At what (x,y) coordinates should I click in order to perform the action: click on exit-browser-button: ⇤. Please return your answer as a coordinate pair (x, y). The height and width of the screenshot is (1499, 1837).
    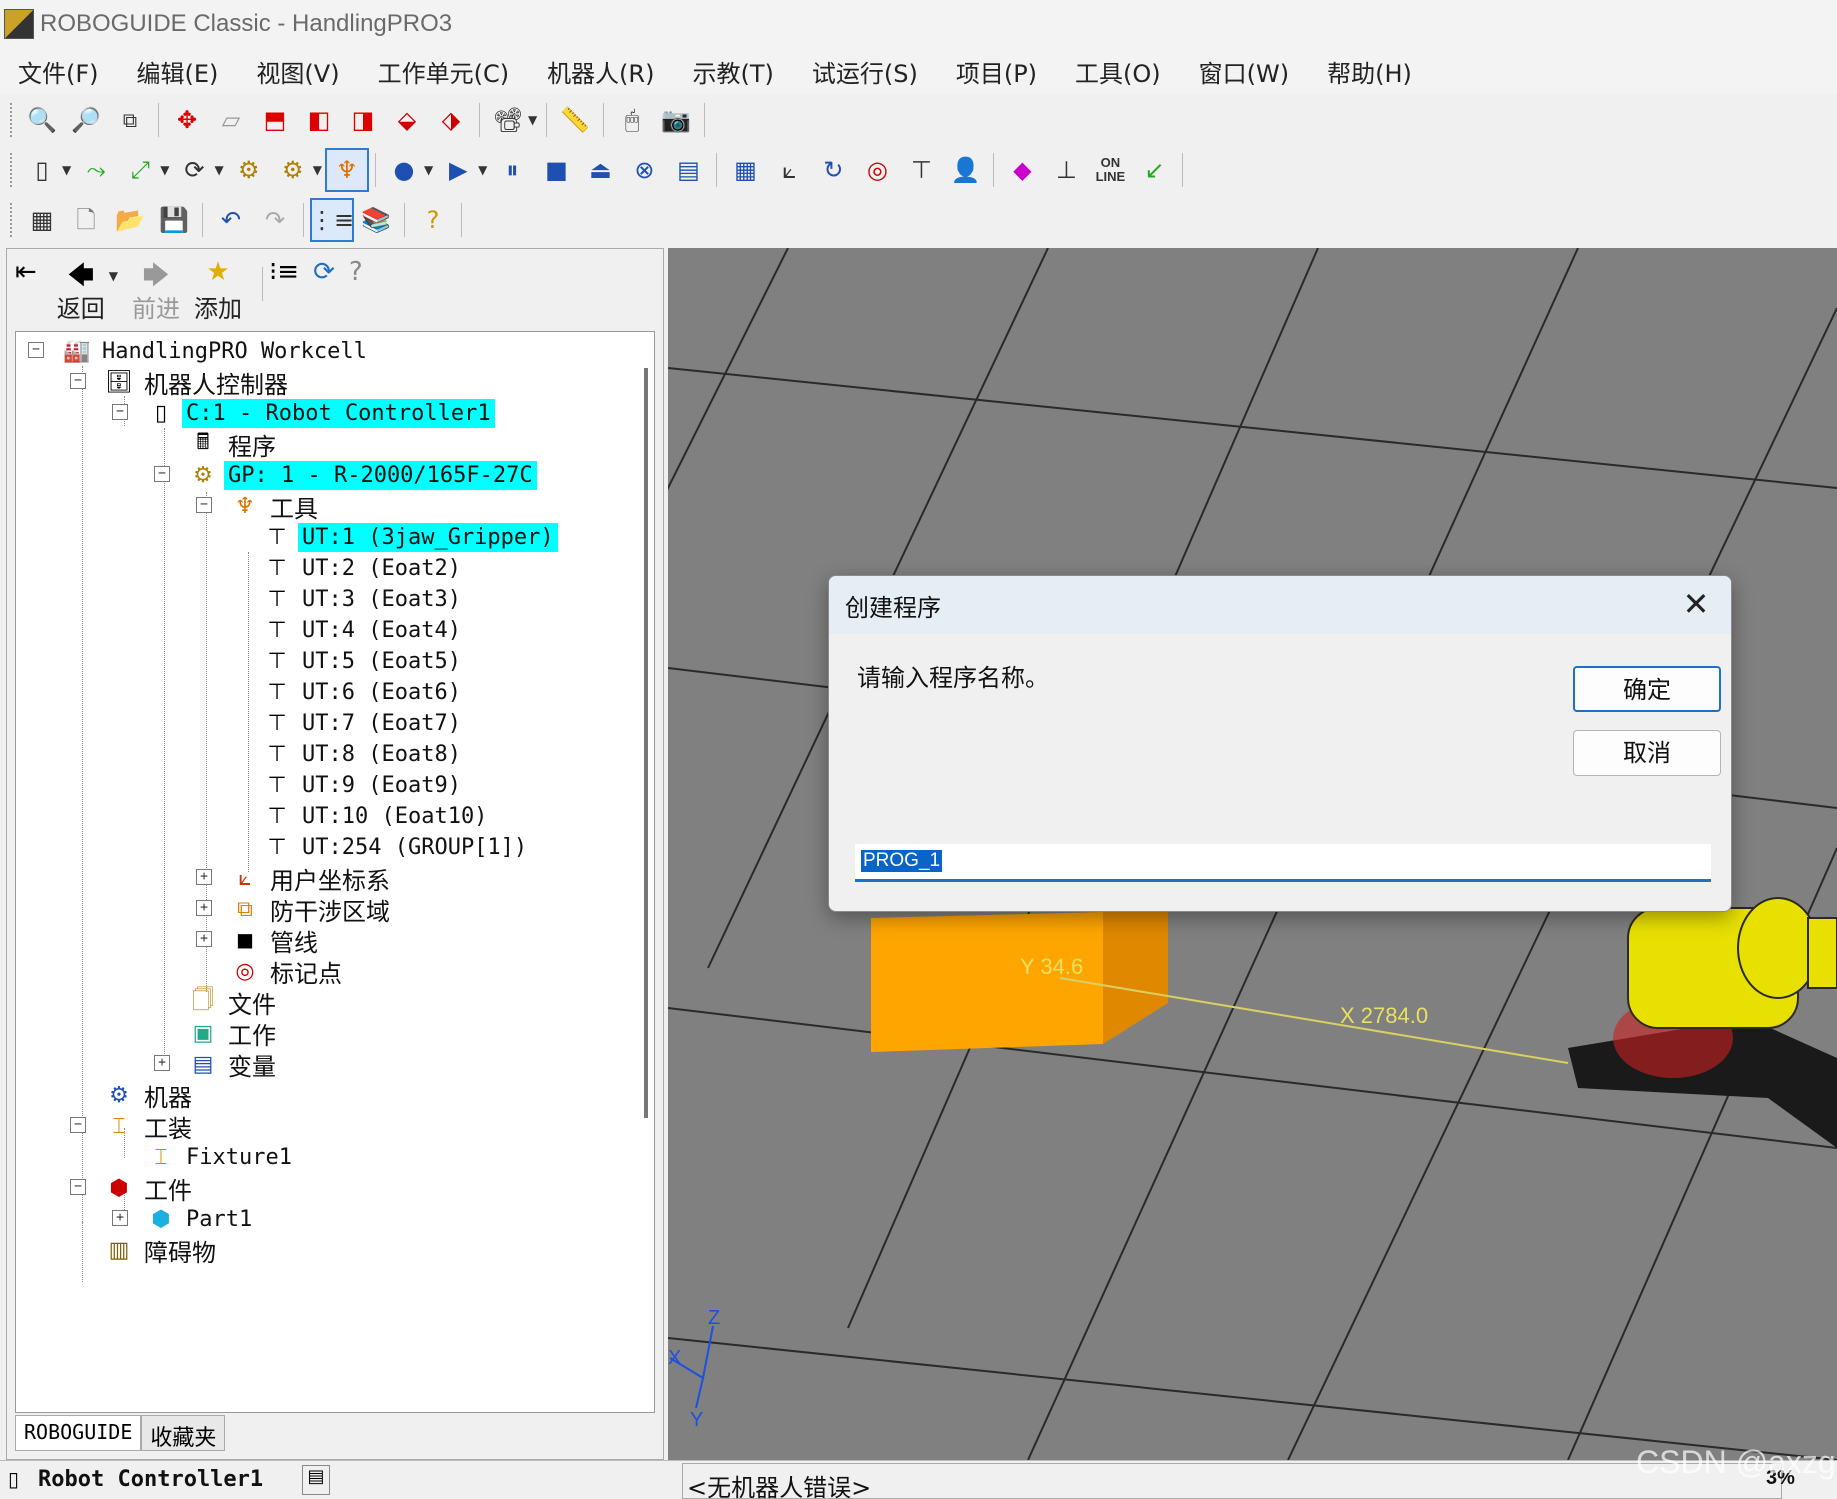
    Looking at the image, I should click on (26, 273).